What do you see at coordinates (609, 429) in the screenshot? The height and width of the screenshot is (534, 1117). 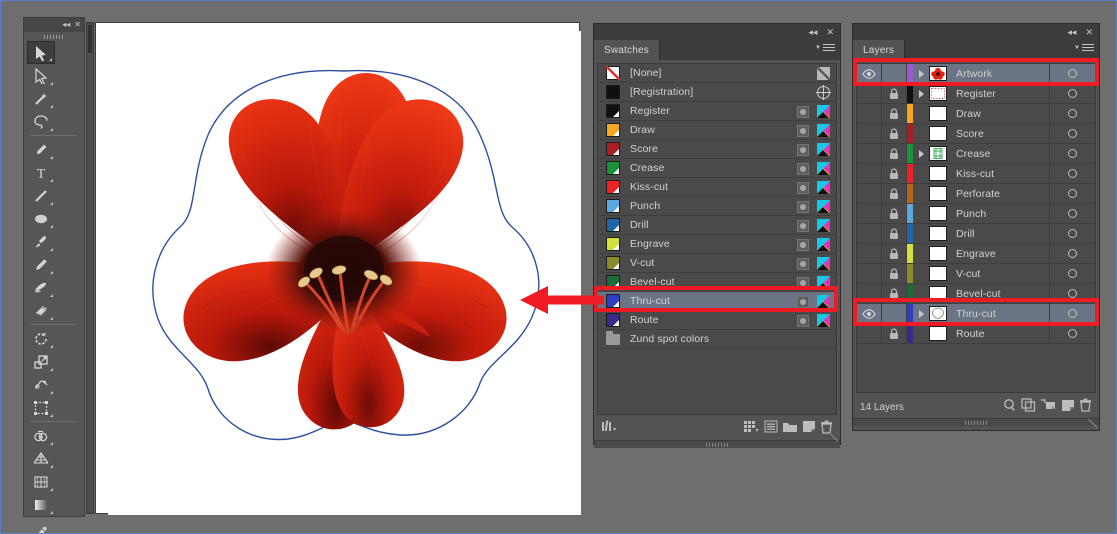 I see `swatch-libraries-menu-icon` at bounding box center [609, 429].